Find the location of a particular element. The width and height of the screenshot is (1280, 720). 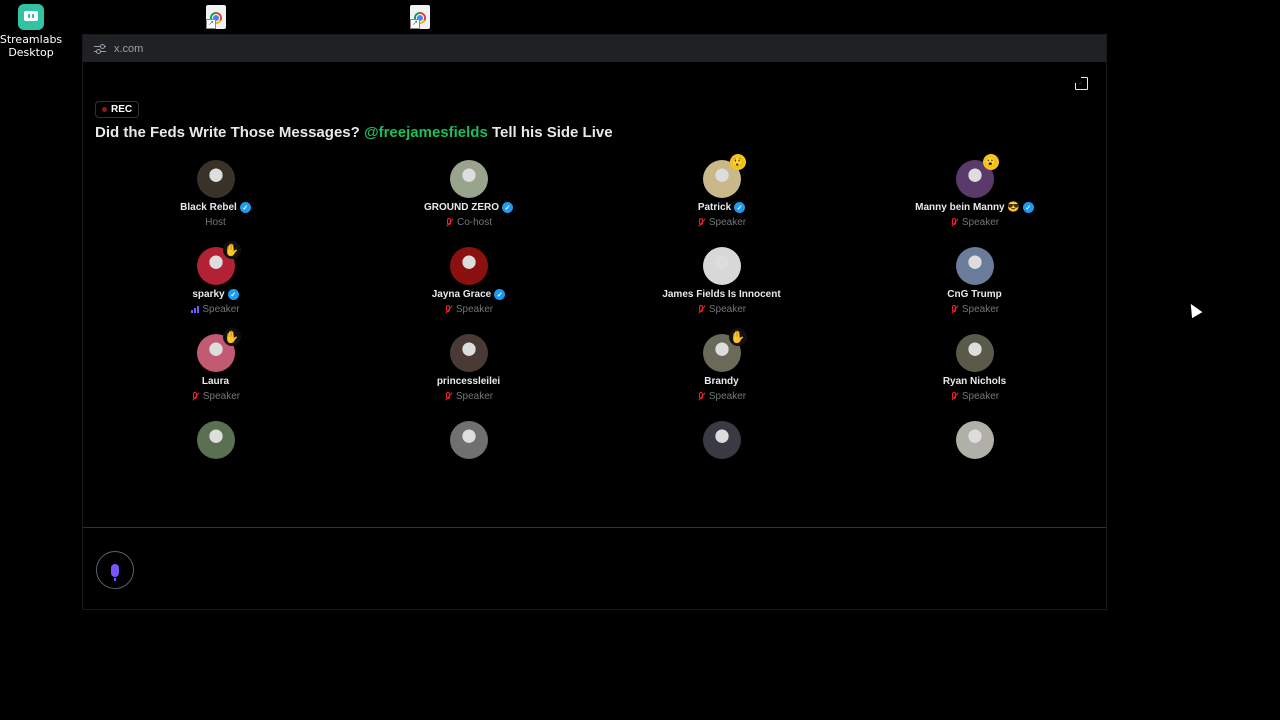

participant-name: CnG Trump is located at coordinates (974, 294).